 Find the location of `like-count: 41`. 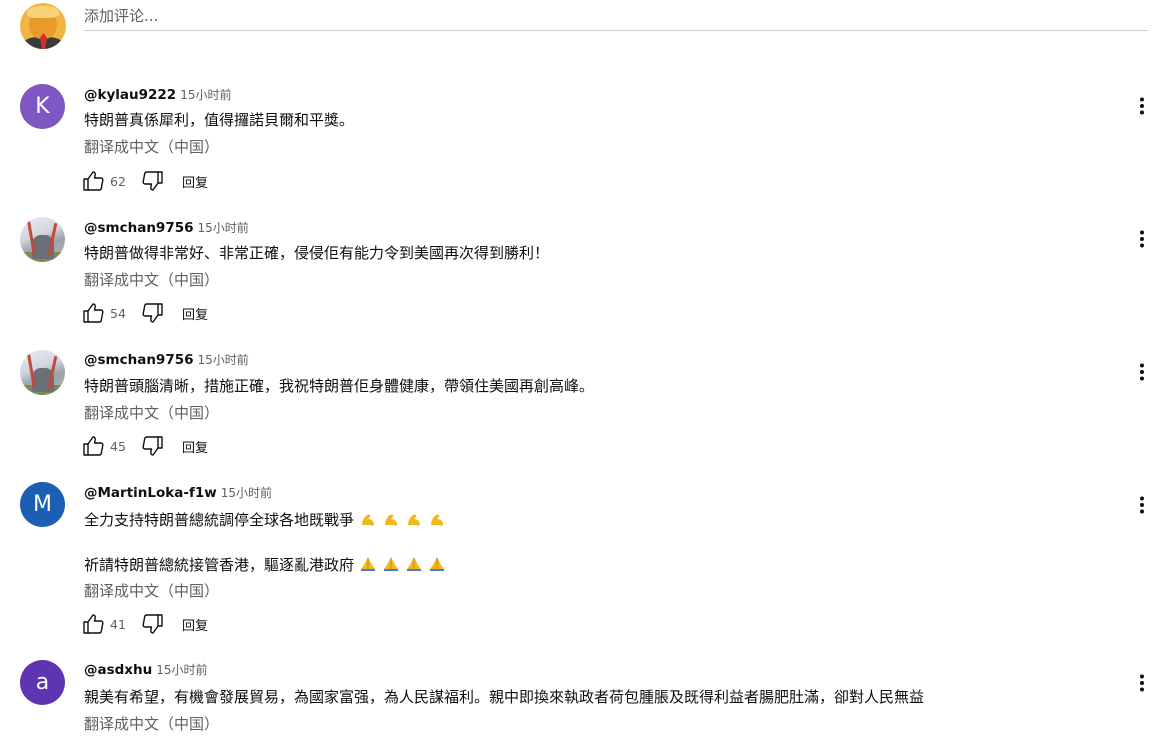

like-count: 41 is located at coordinates (118, 624).